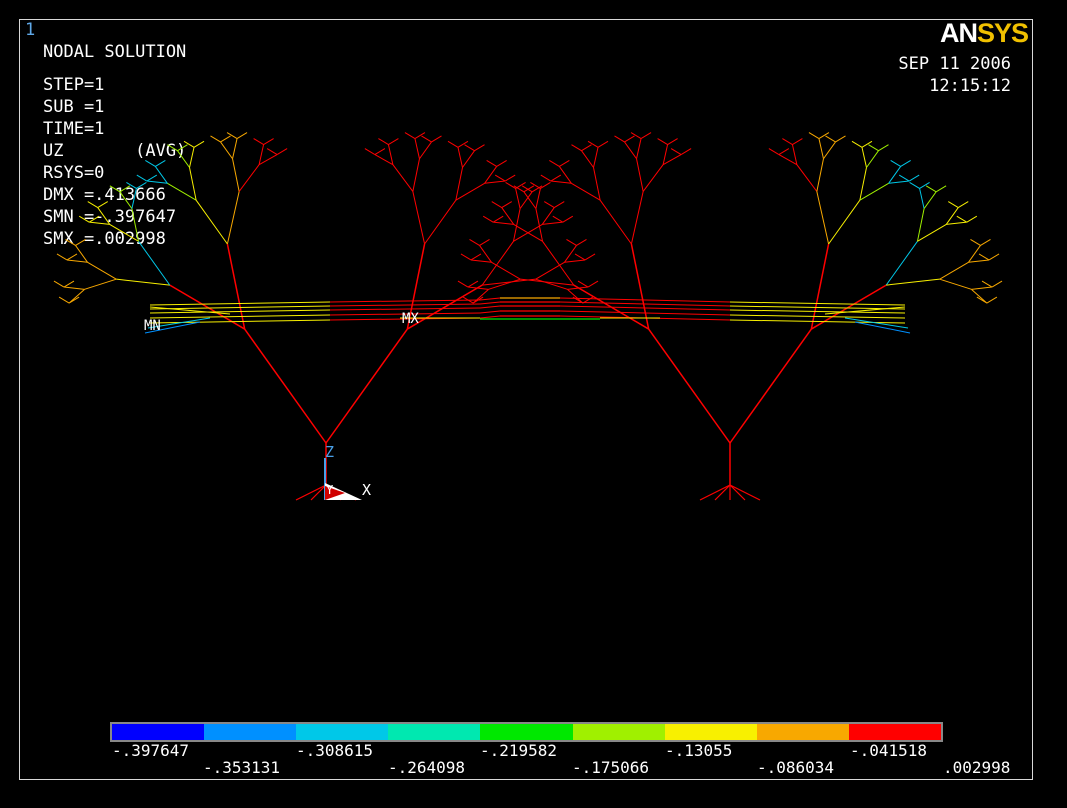  I want to click on contour-legend-bar, so click(526, 732).